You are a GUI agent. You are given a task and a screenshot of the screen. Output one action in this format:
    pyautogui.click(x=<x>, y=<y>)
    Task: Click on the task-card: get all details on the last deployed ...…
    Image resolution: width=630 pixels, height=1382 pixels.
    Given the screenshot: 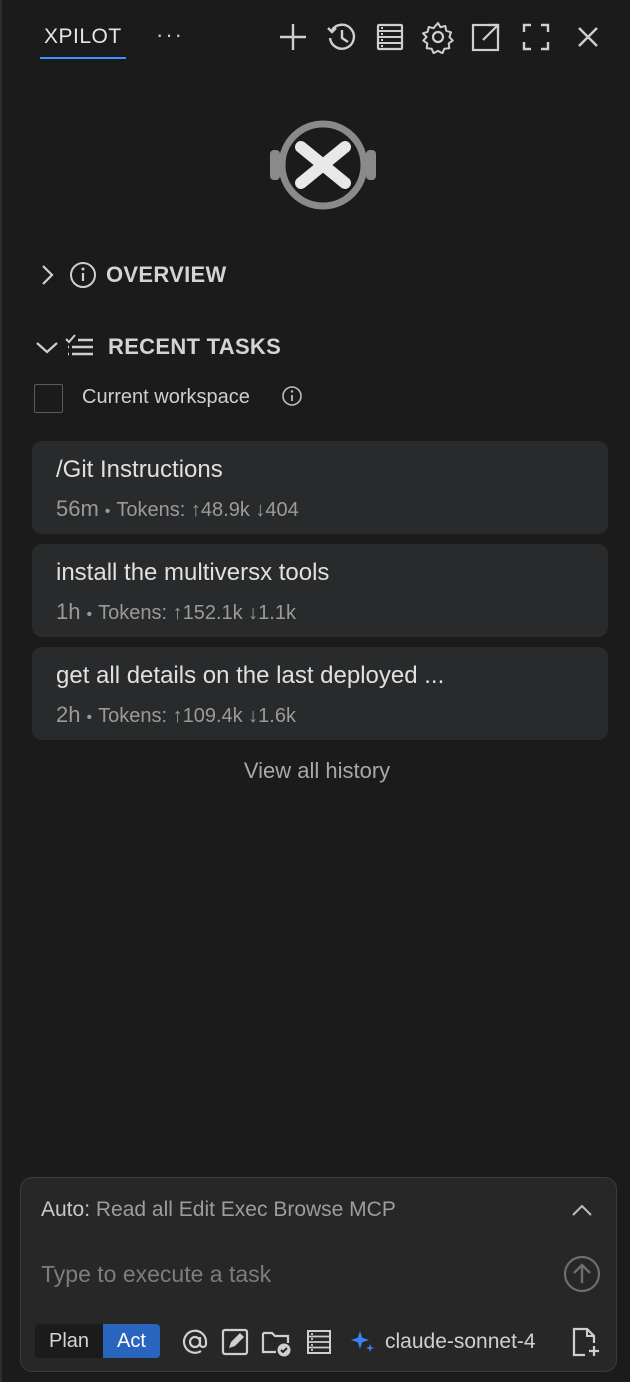 What is the action you would take?
    pyautogui.click(x=320, y=693)
    